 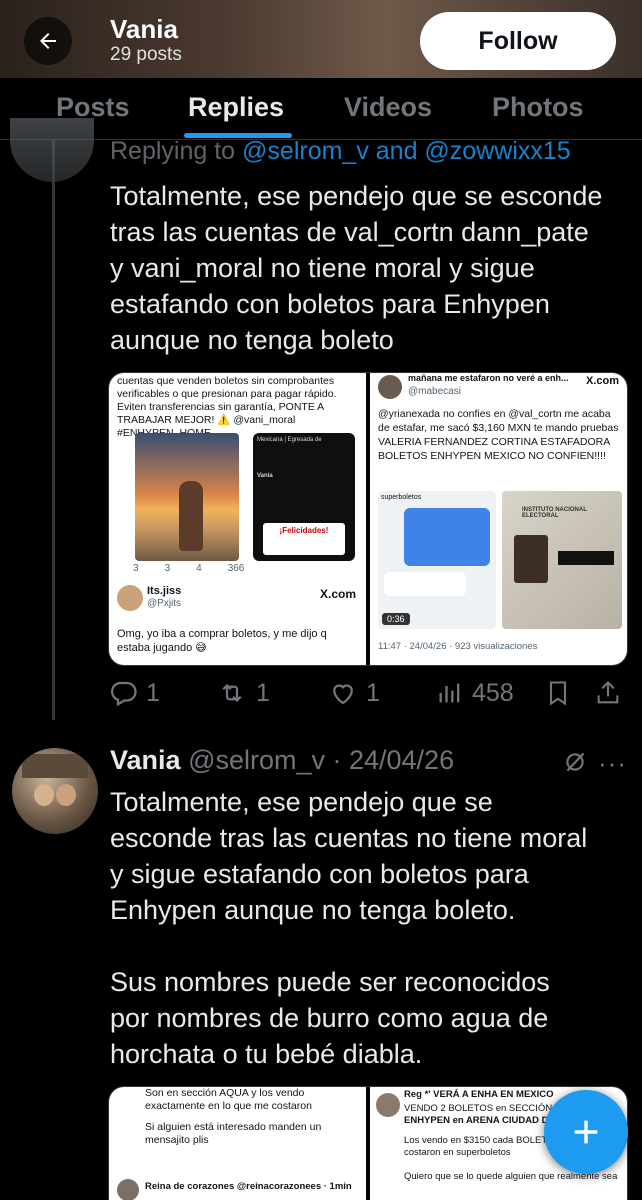 What do you see at coordinates (518, 41) in the screenshot?
I see `follow-button: Follow` at bounding box center [518, 41].